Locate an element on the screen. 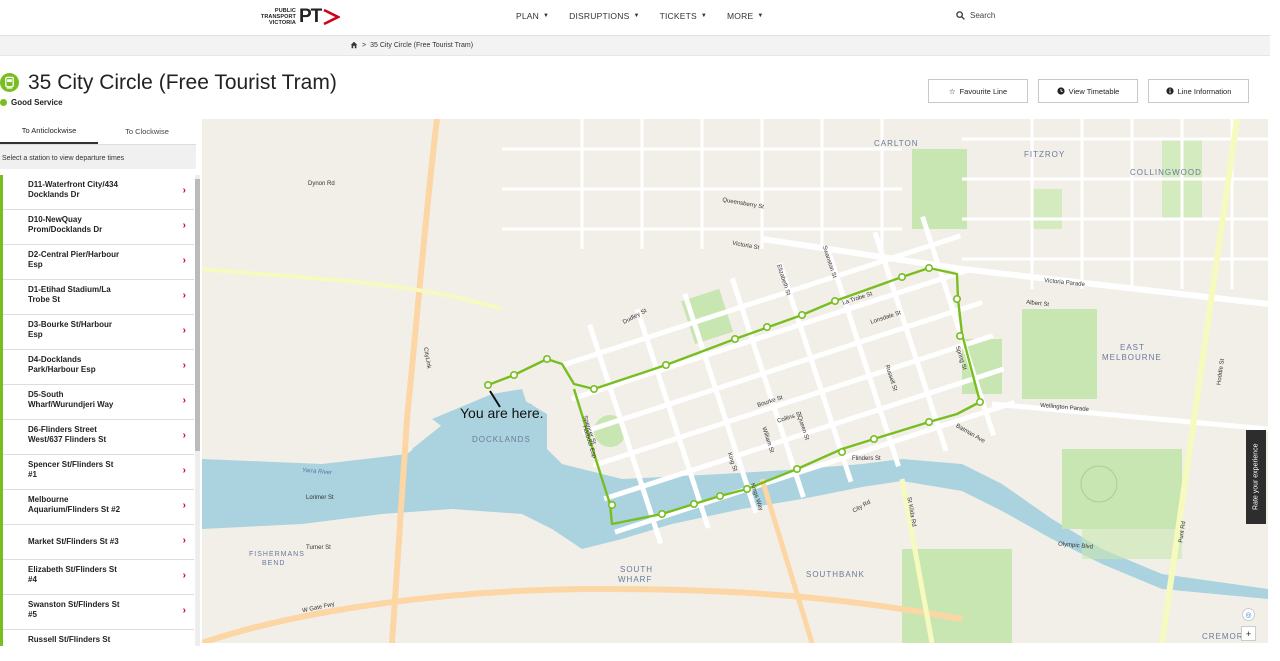 Image resolution: width=1280 pixels, height=661 pixels. area-label-fitzroy: FITZROY is located at coordinates (1045, 154).